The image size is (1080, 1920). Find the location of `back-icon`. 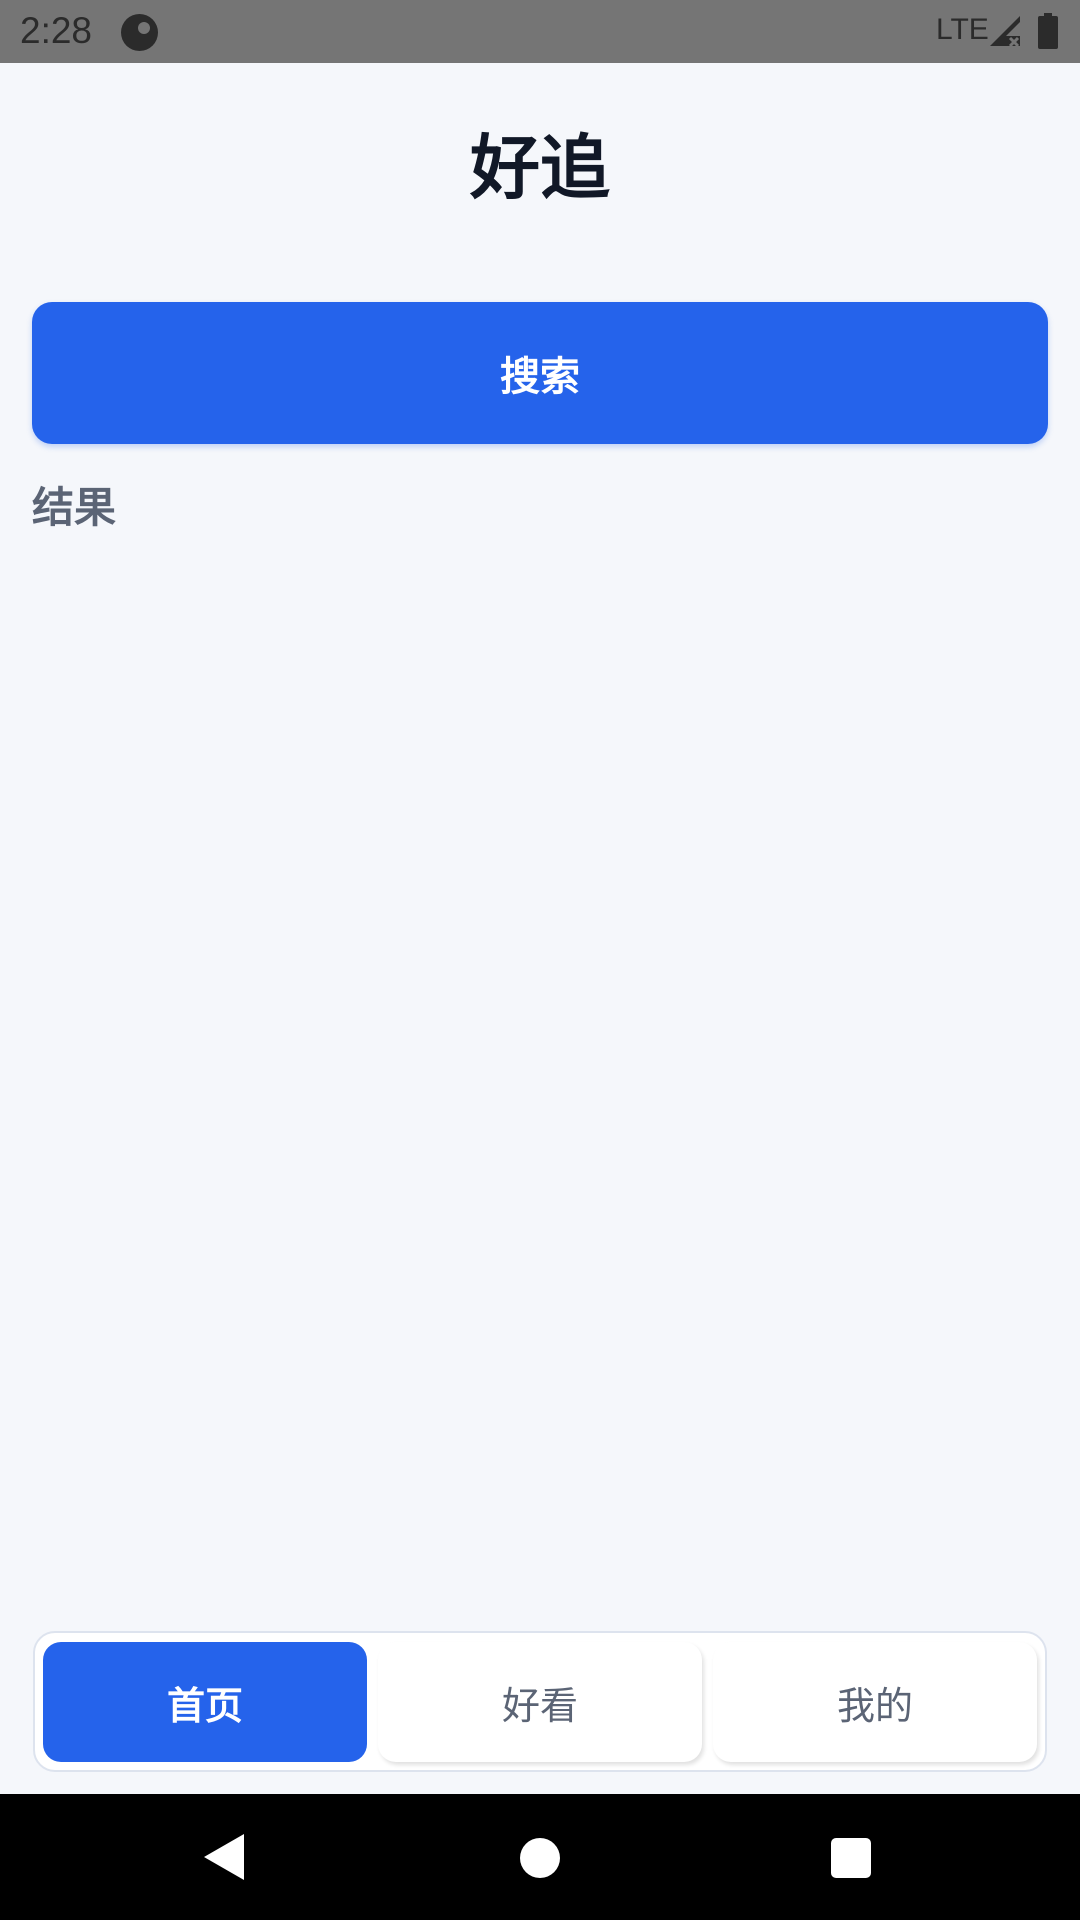

back-icon is located at coordinates (225, 1857).